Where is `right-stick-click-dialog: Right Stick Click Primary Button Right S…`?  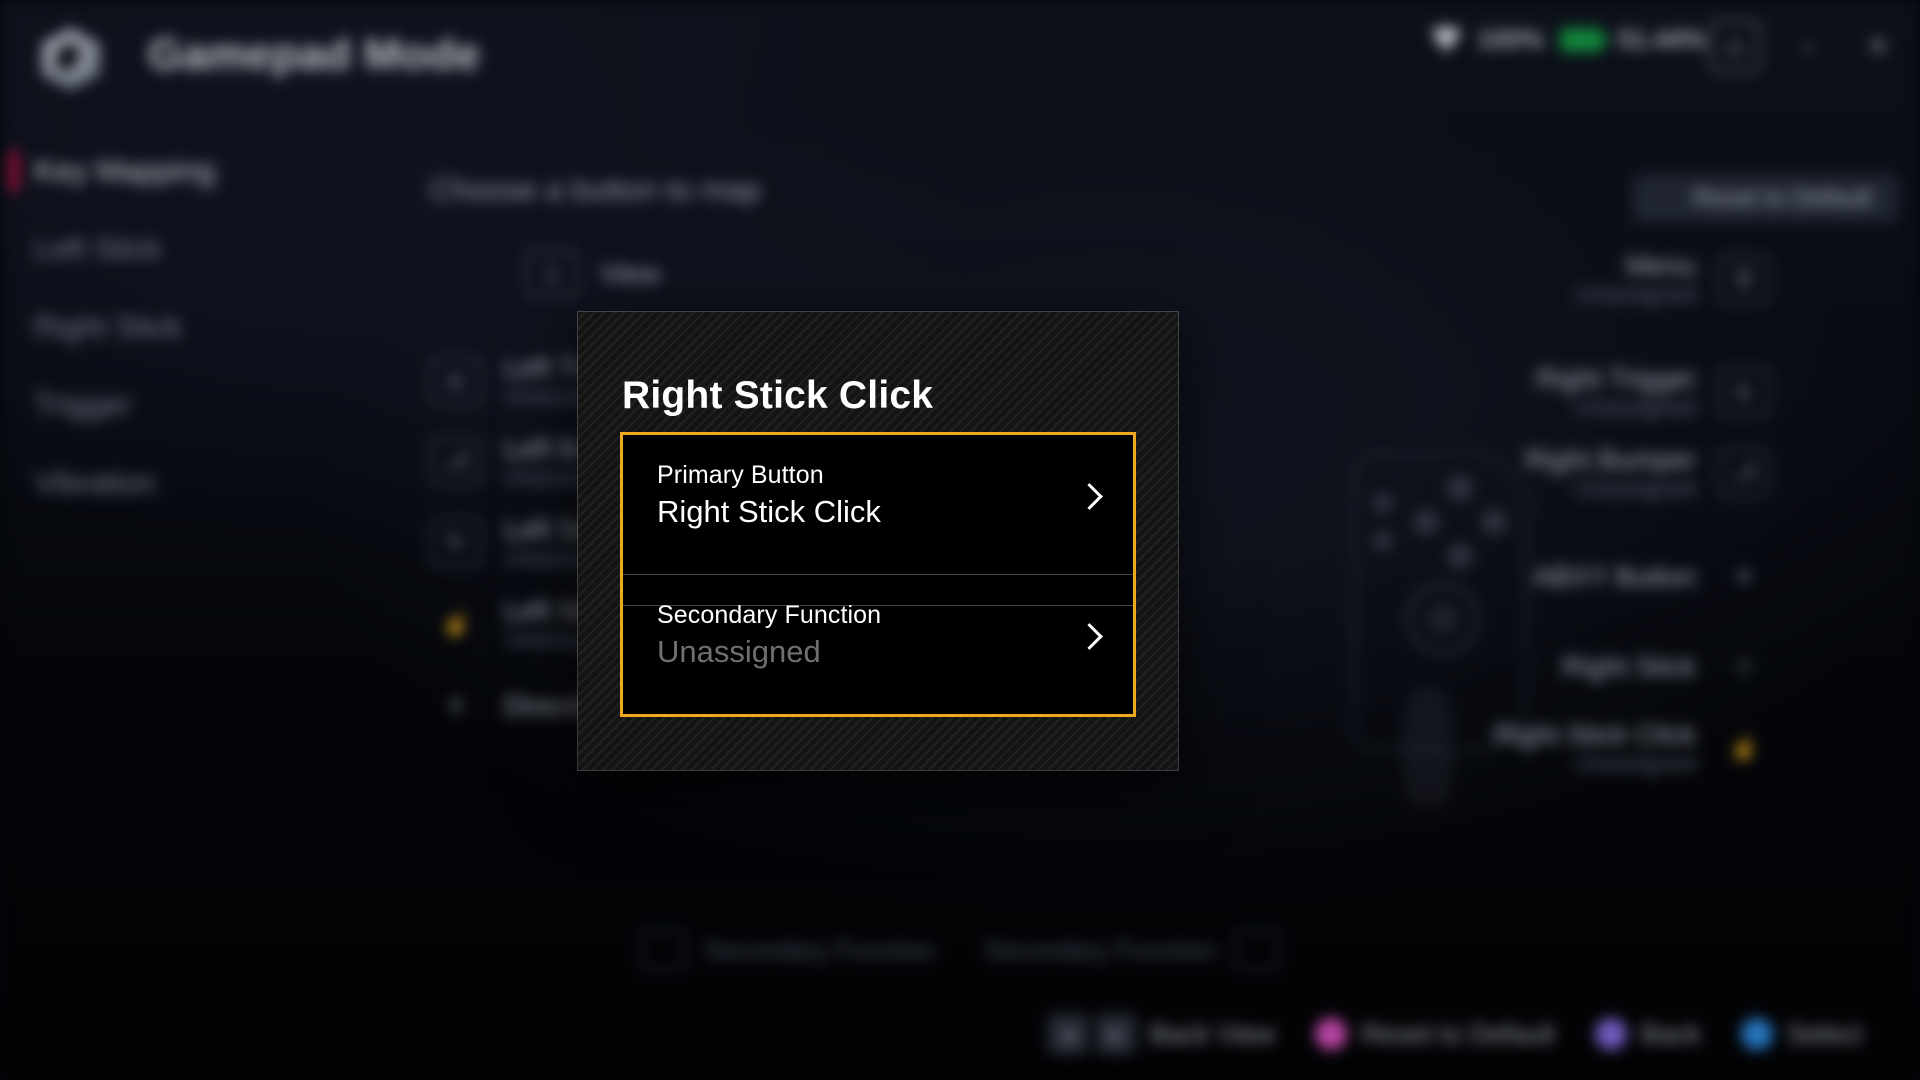 right-stick-click-dialog: Right Stick Click Primary Button Right S… is located at coordinates (878, 541).